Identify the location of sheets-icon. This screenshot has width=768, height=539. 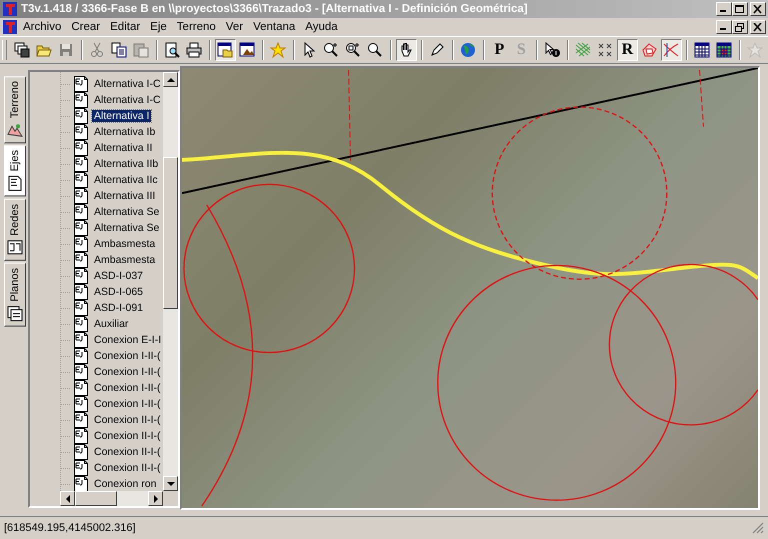
(15, 313).